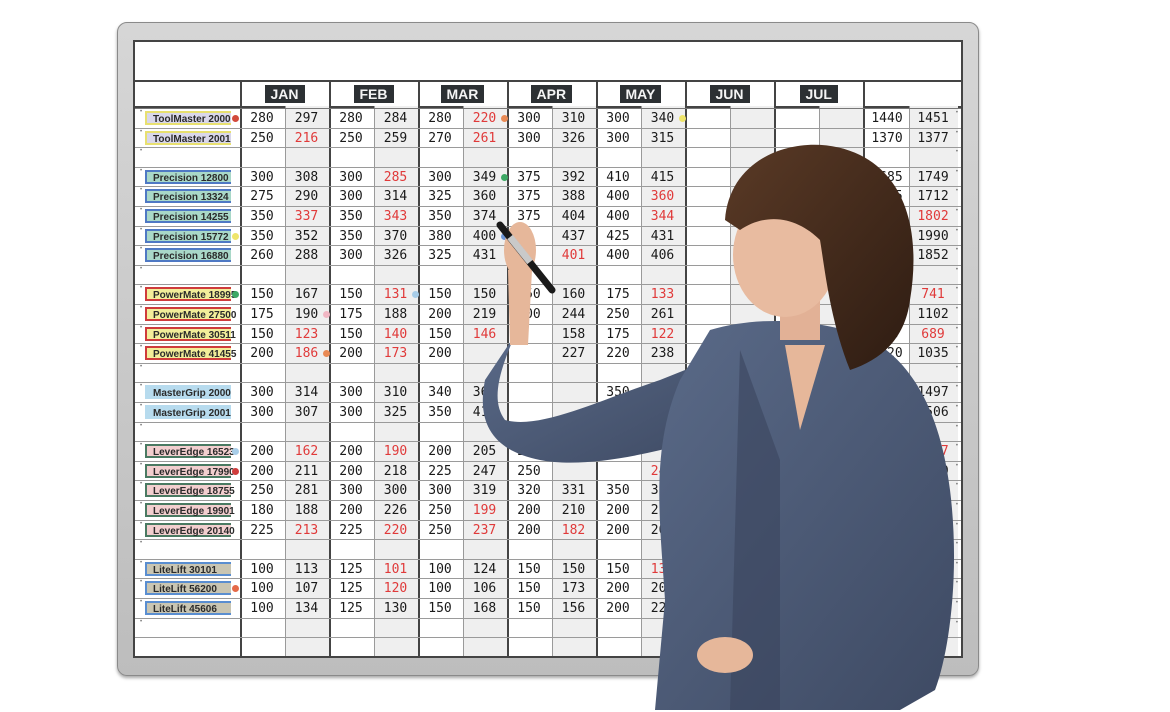 The width and height of the screenshot is (1170, 712). I want to click on product-label: PowerMate 41455, so click(190, 353).